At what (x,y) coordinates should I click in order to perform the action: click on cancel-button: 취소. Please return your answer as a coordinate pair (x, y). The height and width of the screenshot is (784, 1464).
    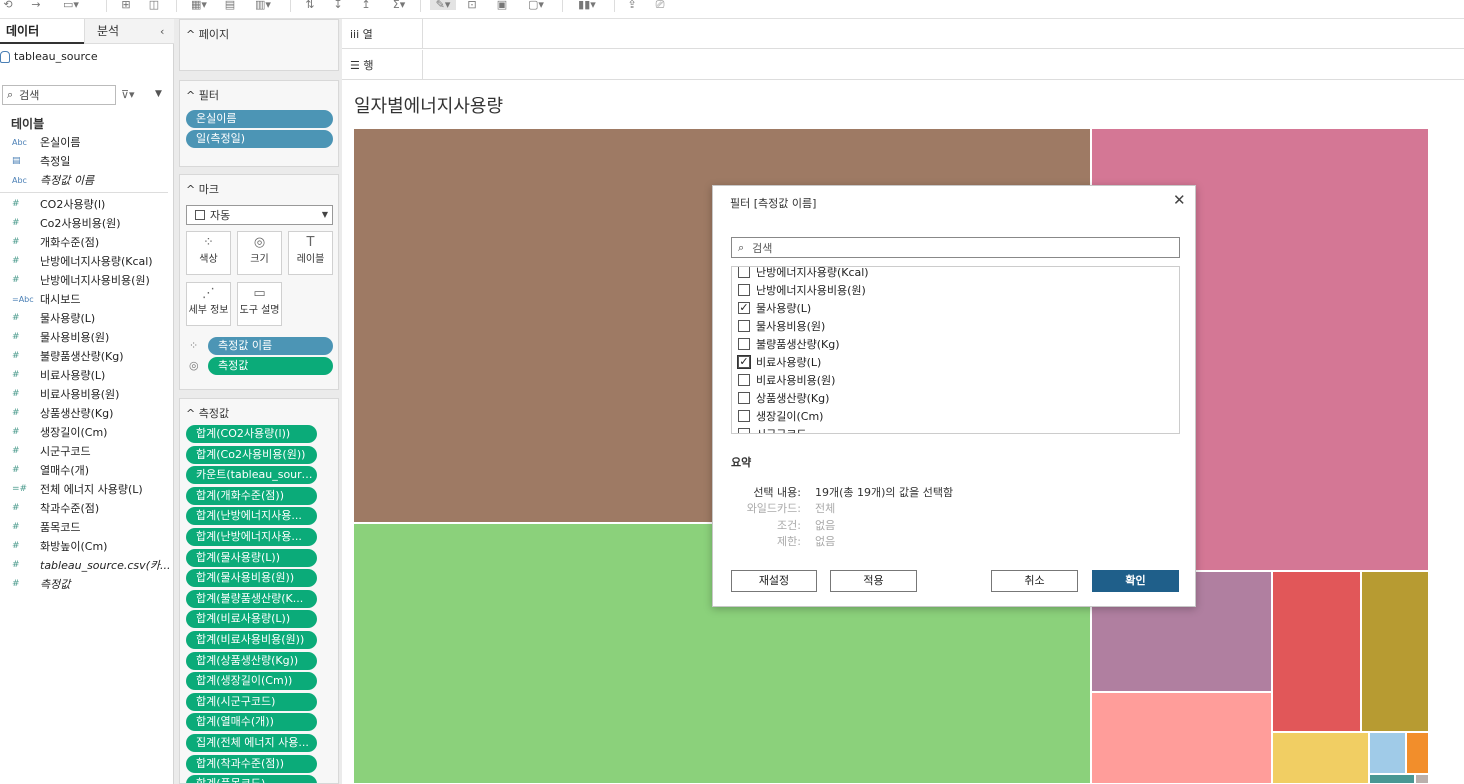
    Looking at the image, I should click on (1034, 581).